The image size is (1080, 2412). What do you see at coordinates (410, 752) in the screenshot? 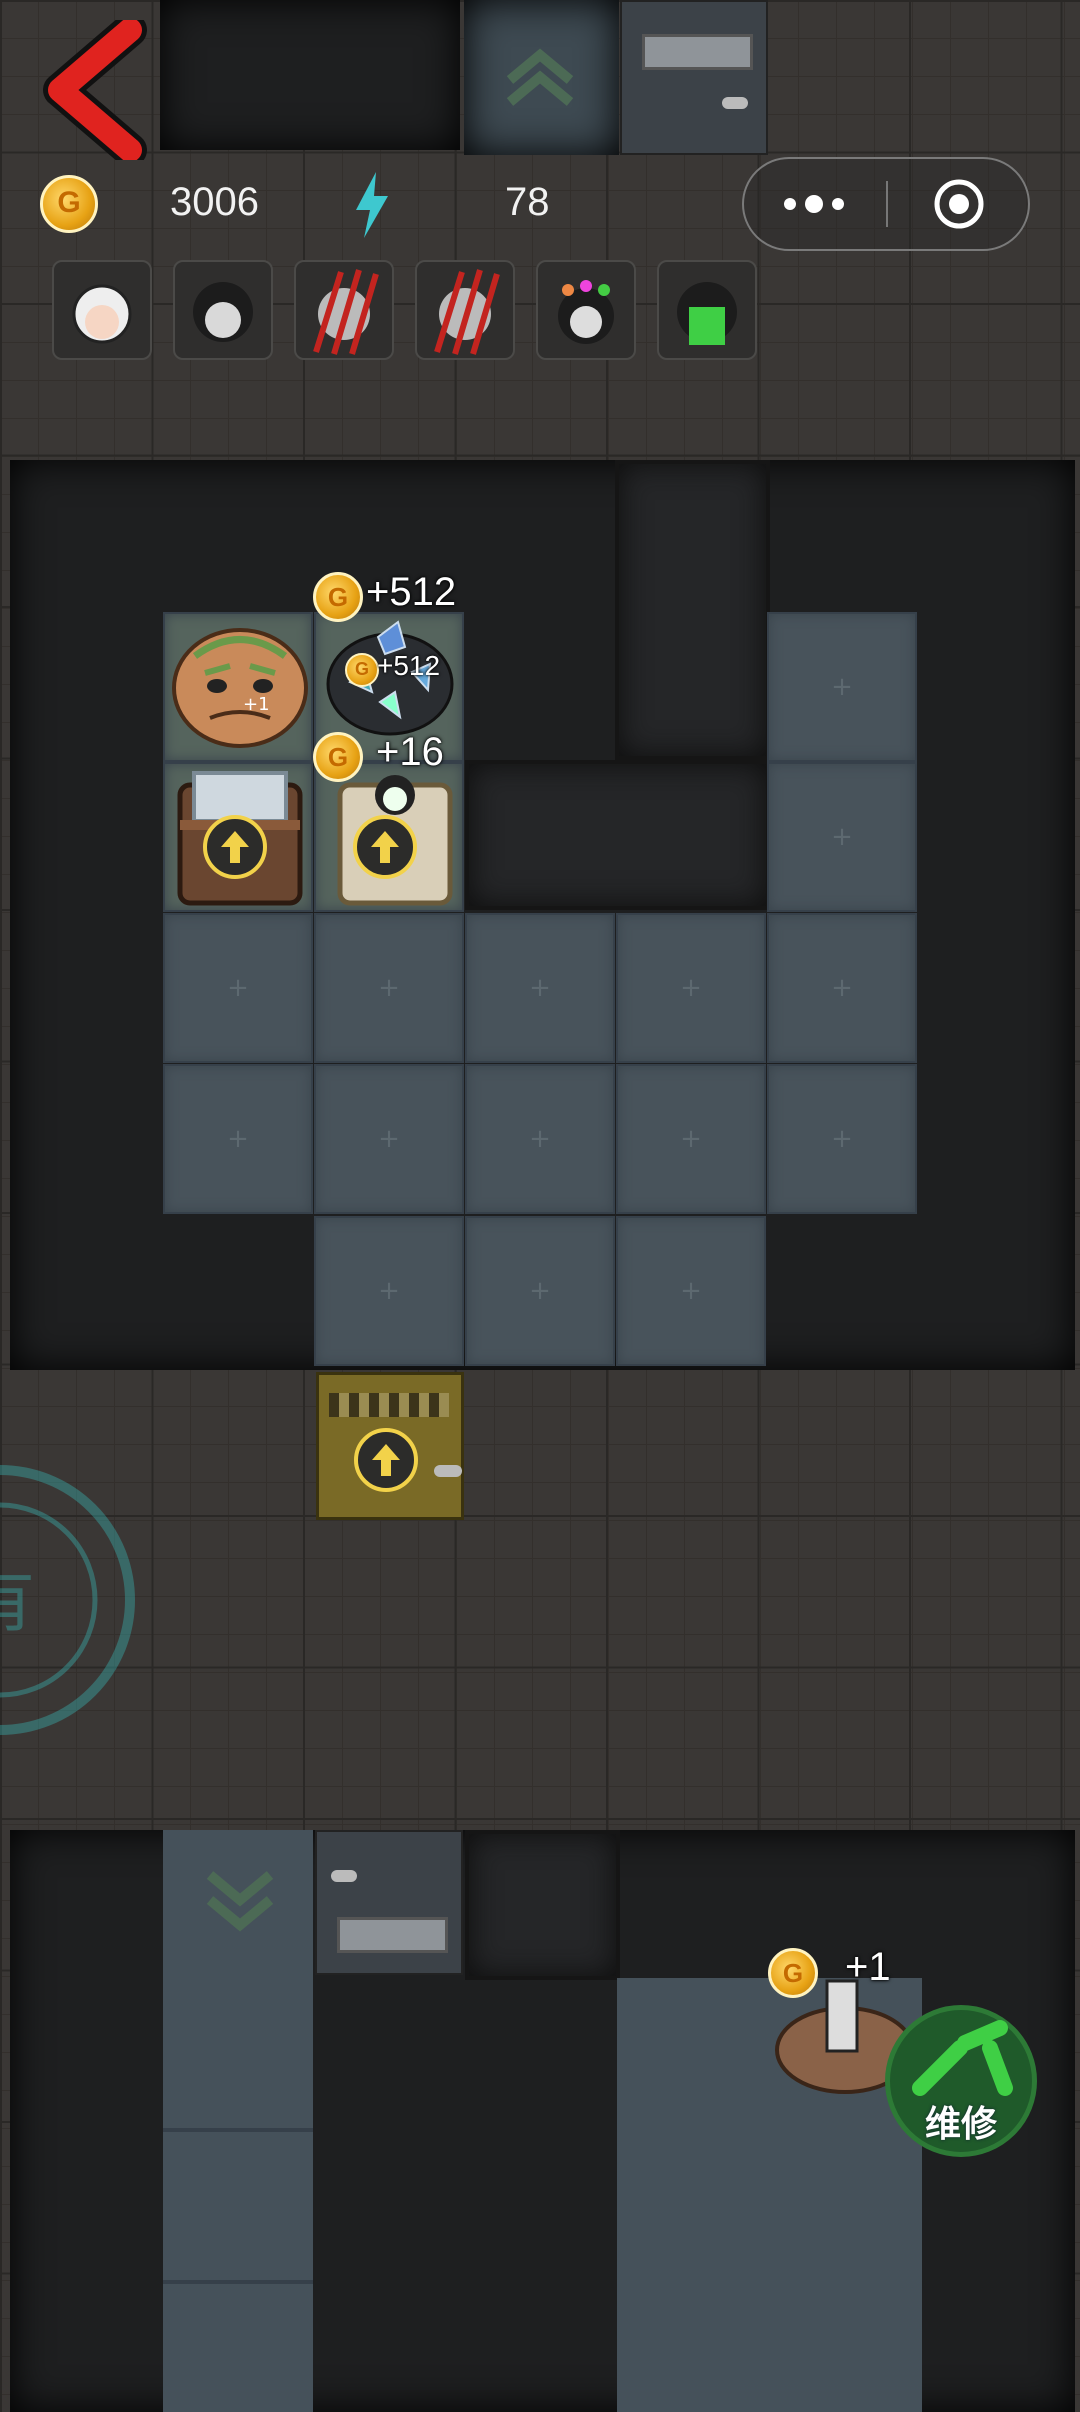
I see `bed-gain: +16` at bounding box center [410, 752].